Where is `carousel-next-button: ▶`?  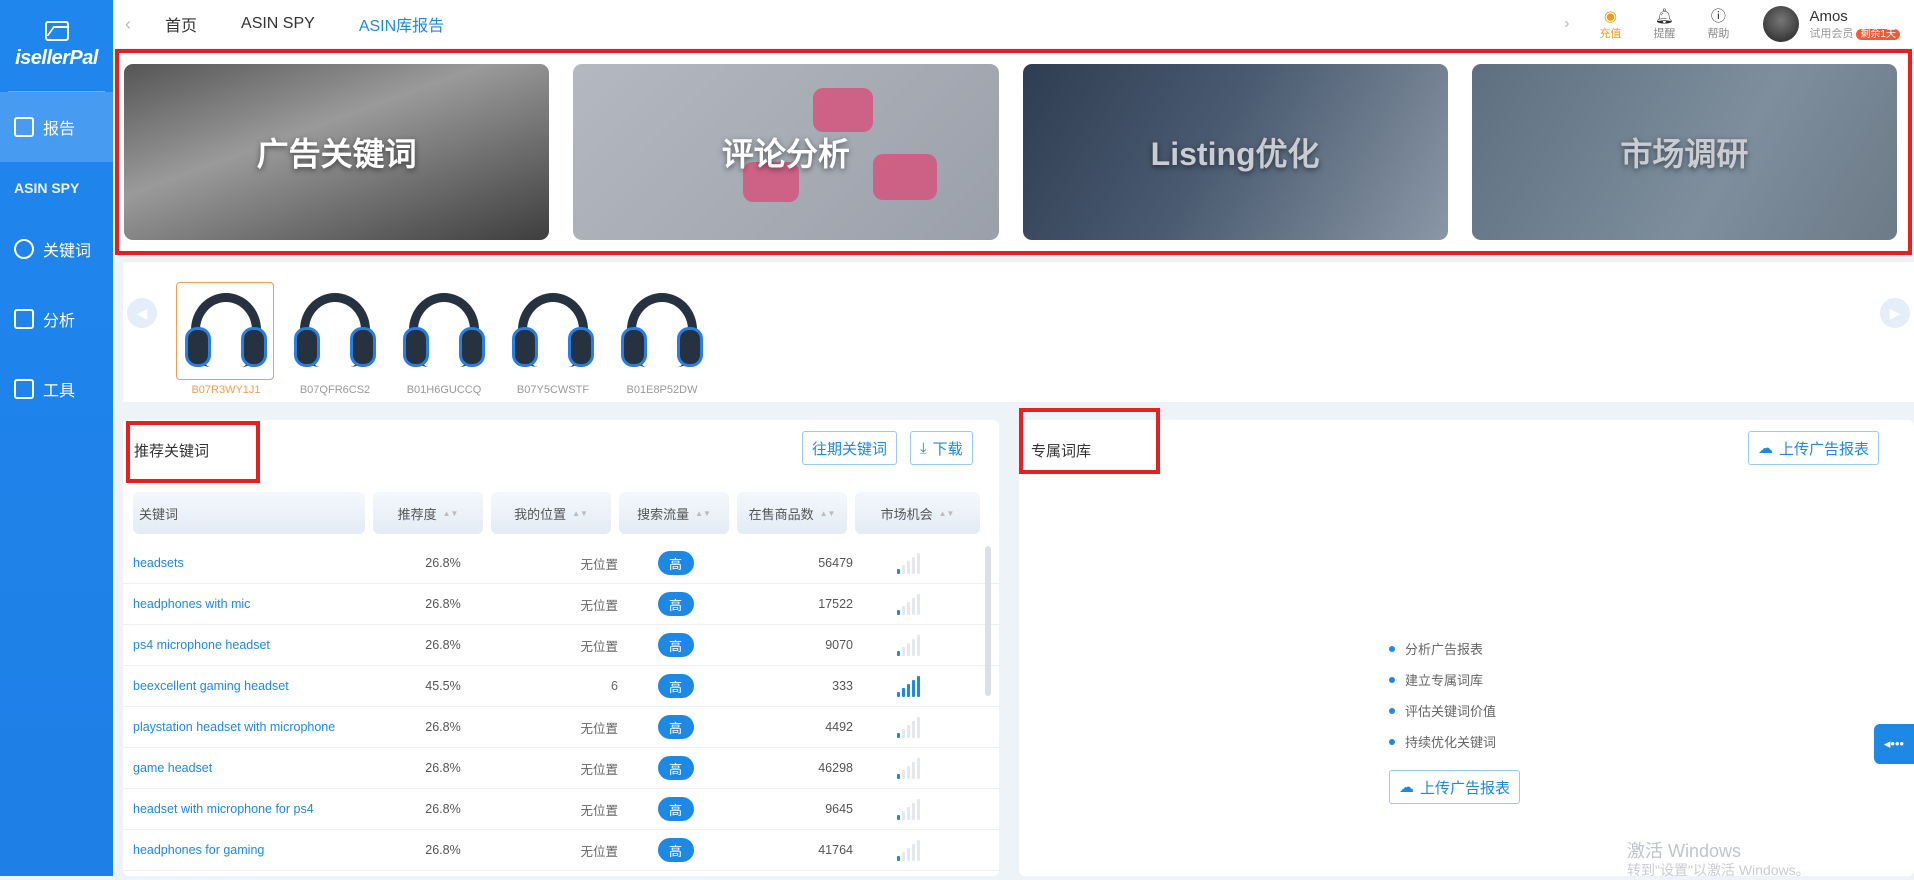 carousel-next-button: ▶ is located at coordinates (1895, 313).